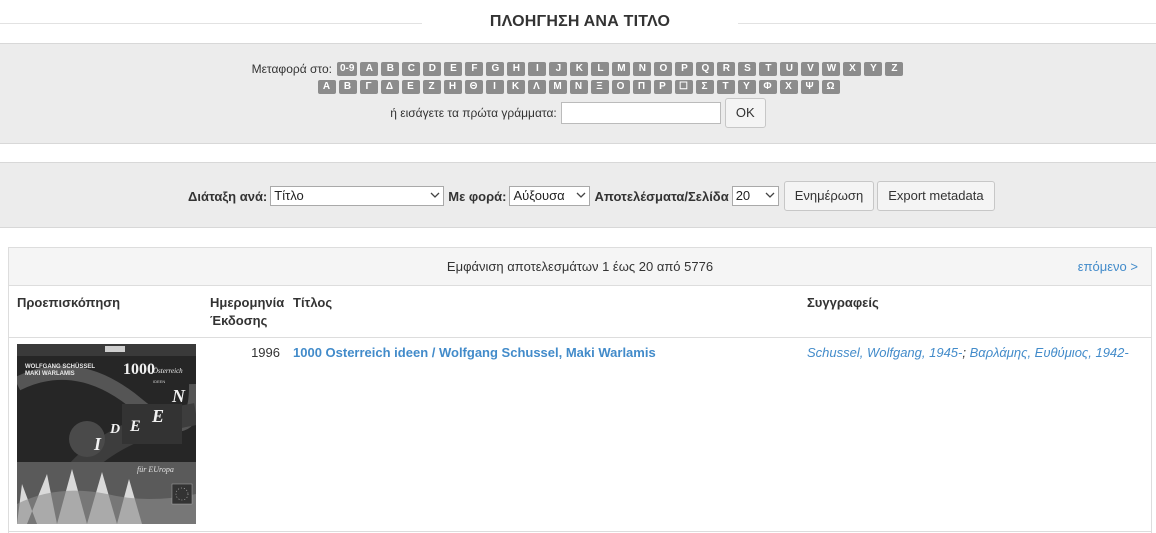 The width and height of the screenshot is (1156, 533). What do you see at coordinates (580, 337) in the screenshot?
I see `header-row-divider` at bounding box center [580, 337].